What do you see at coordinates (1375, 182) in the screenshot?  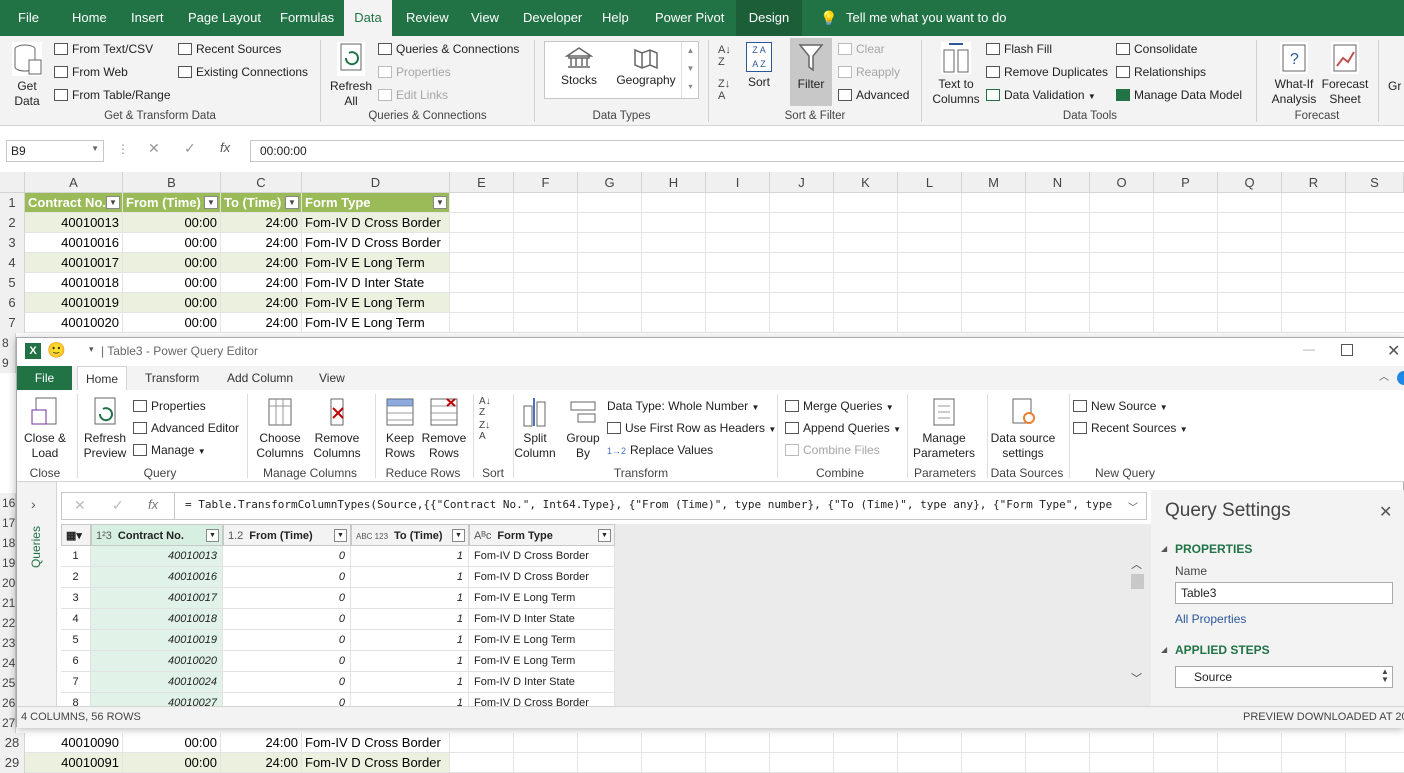 I see `column-header: S` at bounding box center [1375, 182].